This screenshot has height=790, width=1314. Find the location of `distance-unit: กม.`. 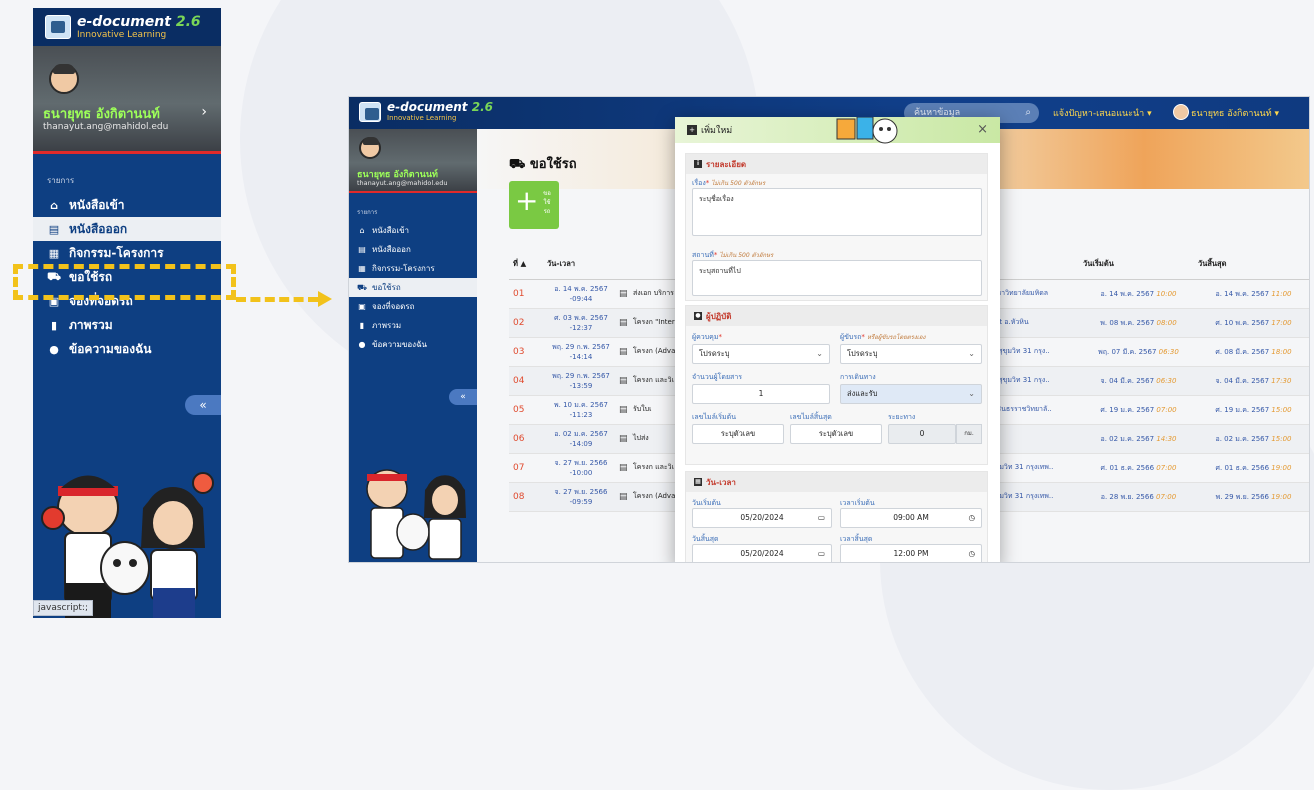

distance-unit: กม. is located at coordinates (969, 434).